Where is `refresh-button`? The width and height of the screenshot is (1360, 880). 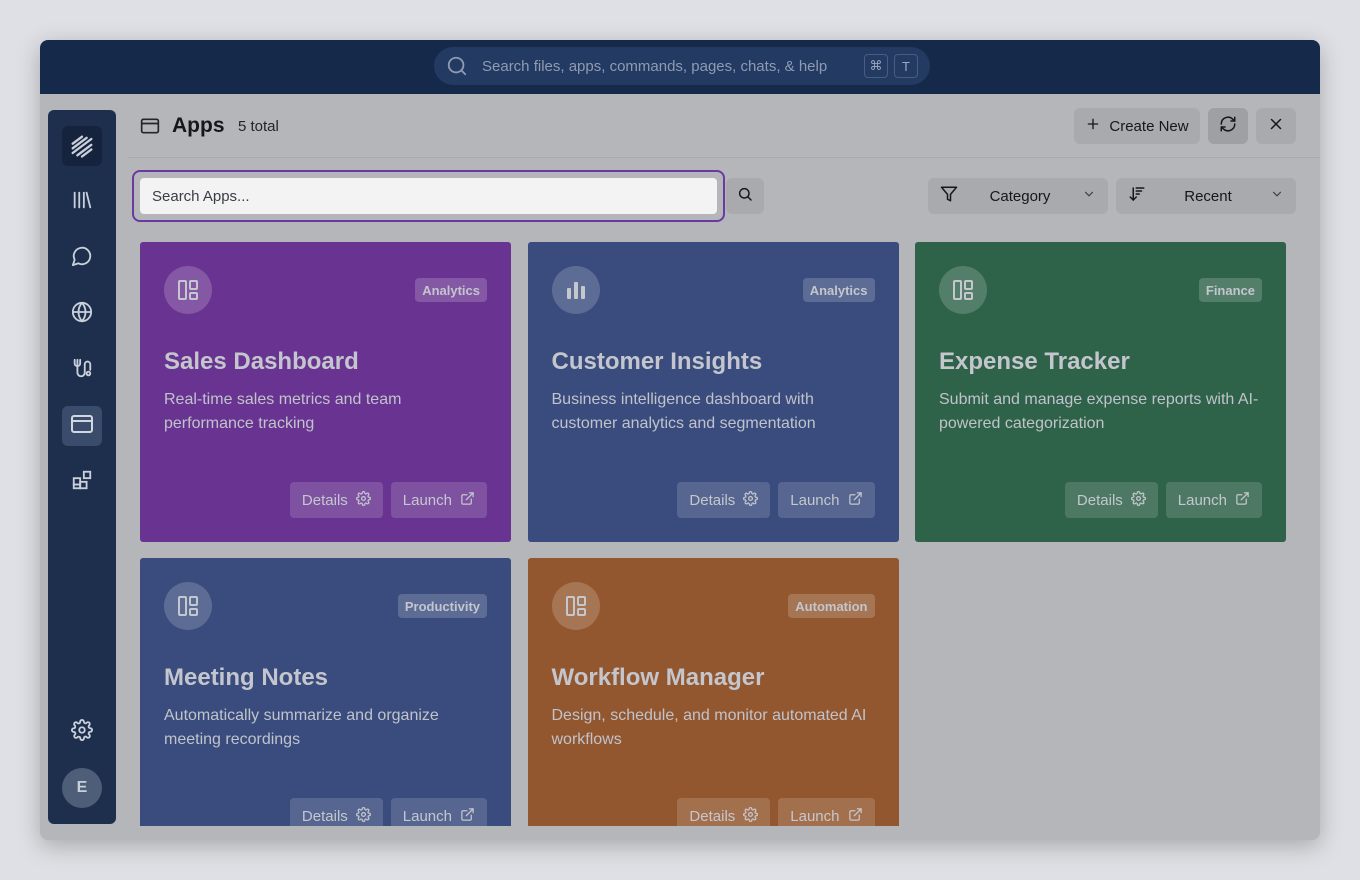 refresh-button is located at coordinates (1228, 126).